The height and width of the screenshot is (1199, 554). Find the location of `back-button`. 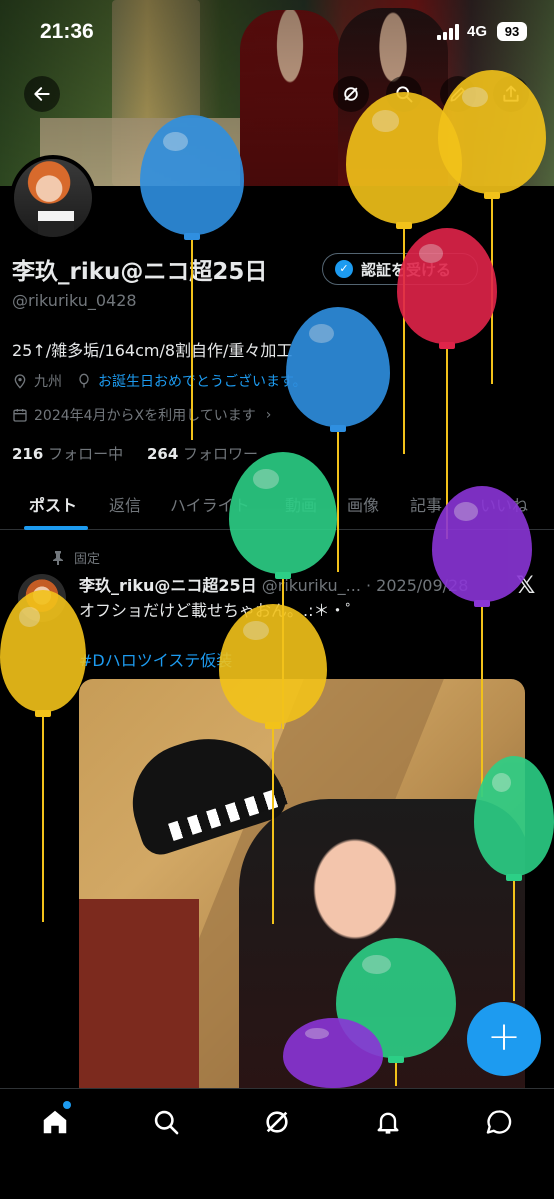

back-button is located at coordinates (42, 94).